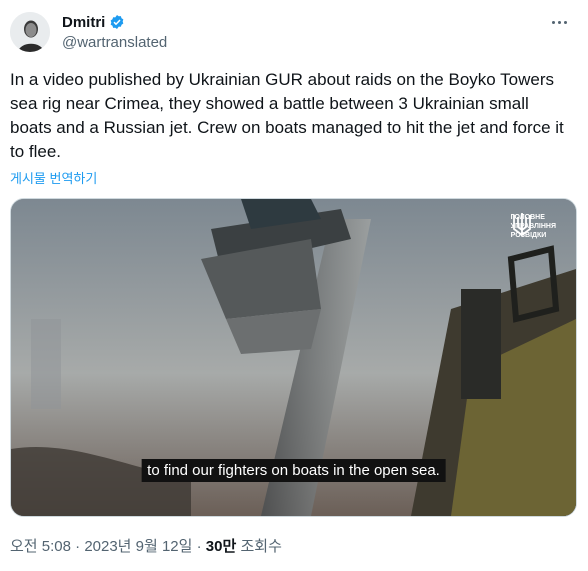  Describe the element at coordinates (40, 546) in the screenshot. I see `post-time: 오전 5:08` at that location.